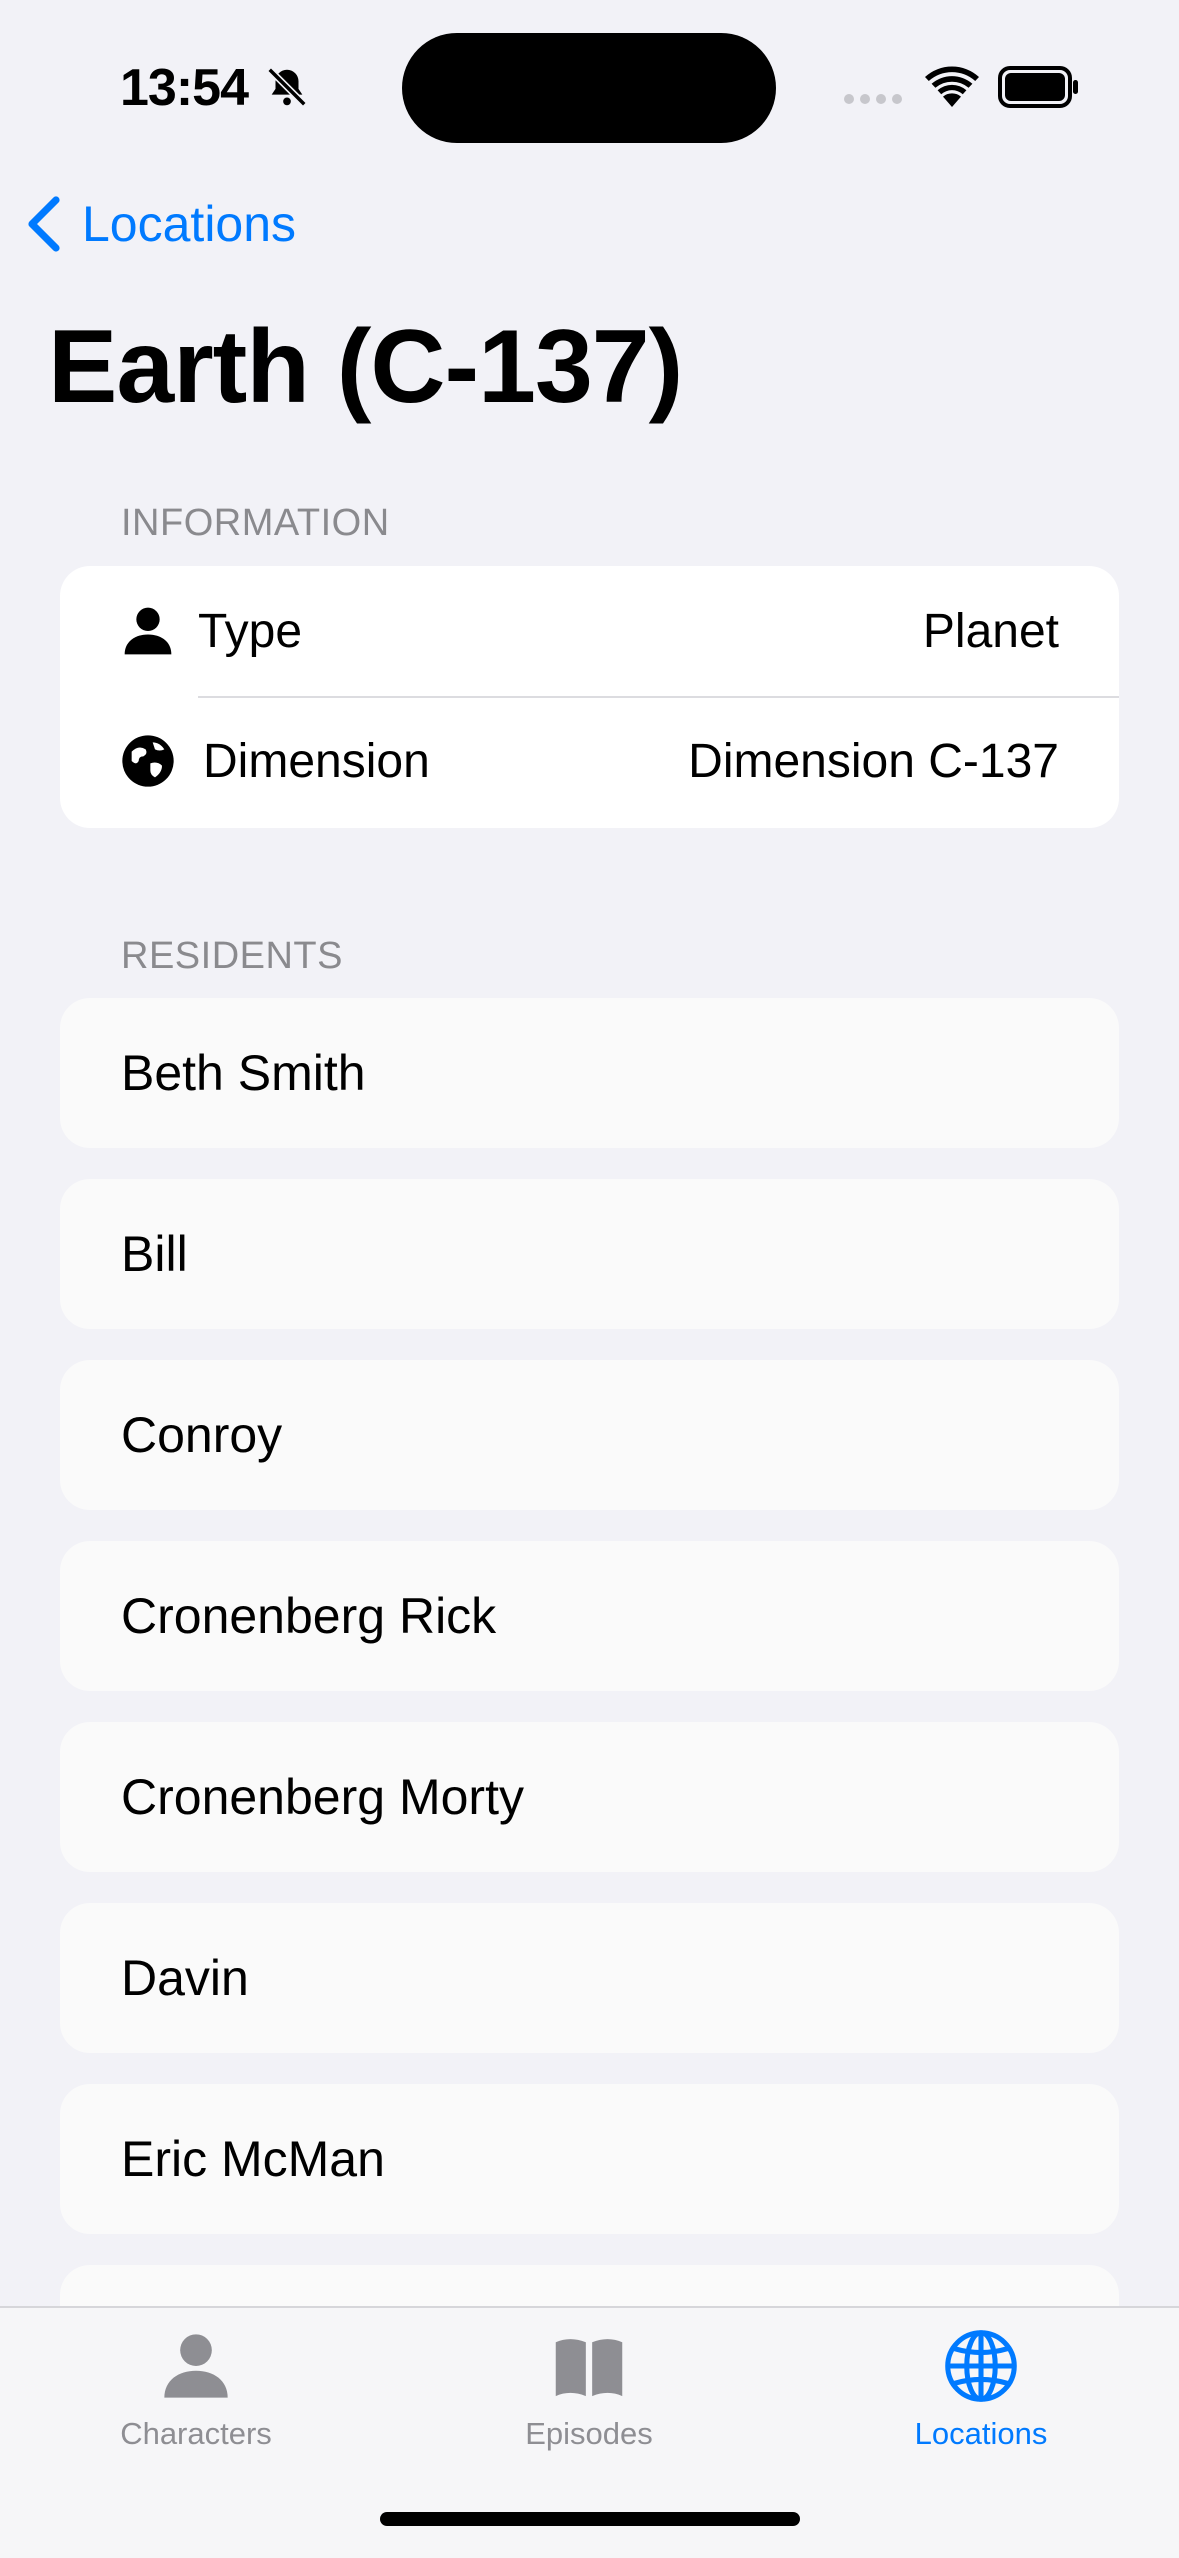 The height and width of the screenshot is (2558, 1179). Describe the element at coordinates (589, 1616) in the screenshot. I see `resident-row: Cronenberg Rick` at that location.